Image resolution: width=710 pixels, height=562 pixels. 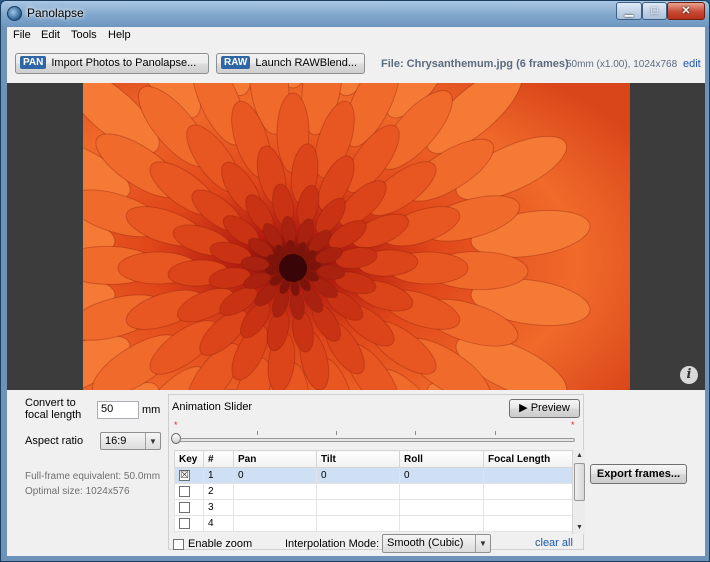 I want to click on focal-unit: mm, so click(x=151, y=410).